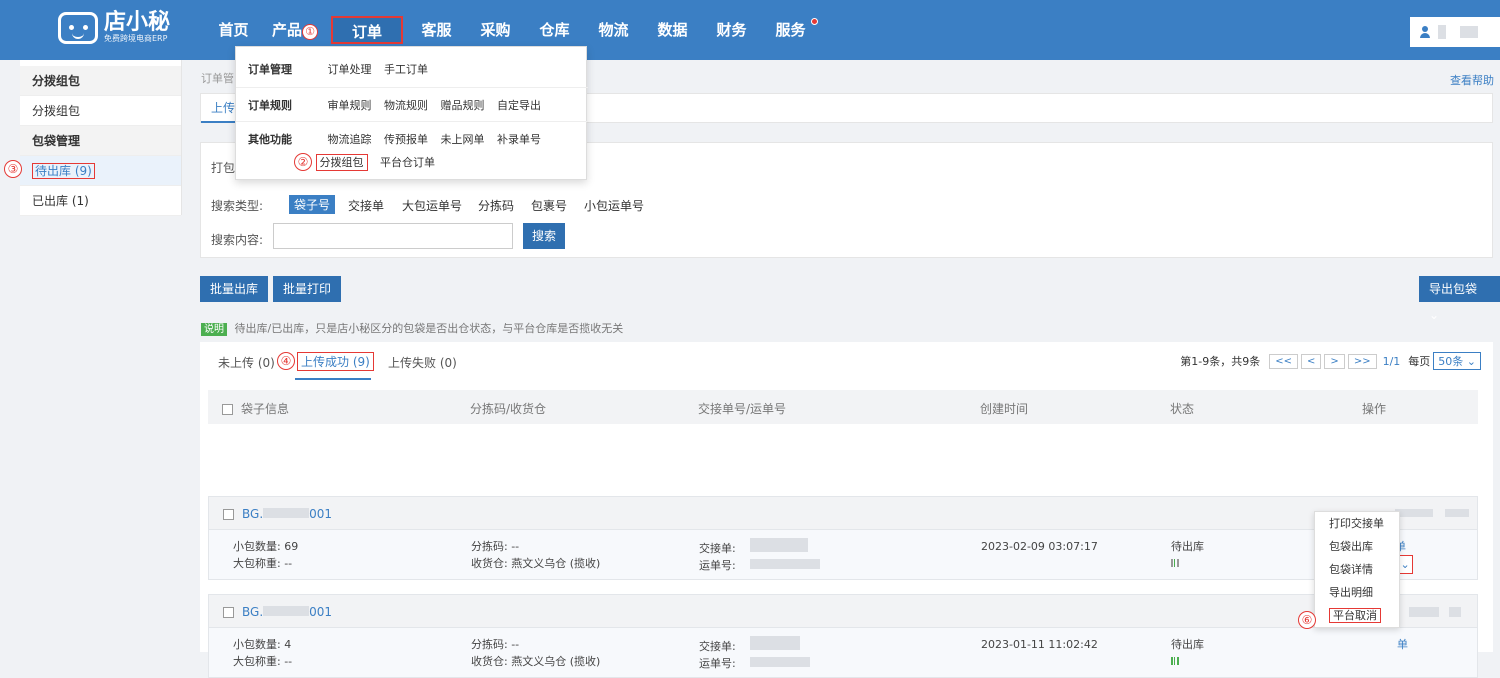 The image size is (1500, 678). What do you see at coordinates (407, 162) in the screenshot?
I see `menu-platform-warehouse-order: 平台仓订单` at bounding box center [407, 162].